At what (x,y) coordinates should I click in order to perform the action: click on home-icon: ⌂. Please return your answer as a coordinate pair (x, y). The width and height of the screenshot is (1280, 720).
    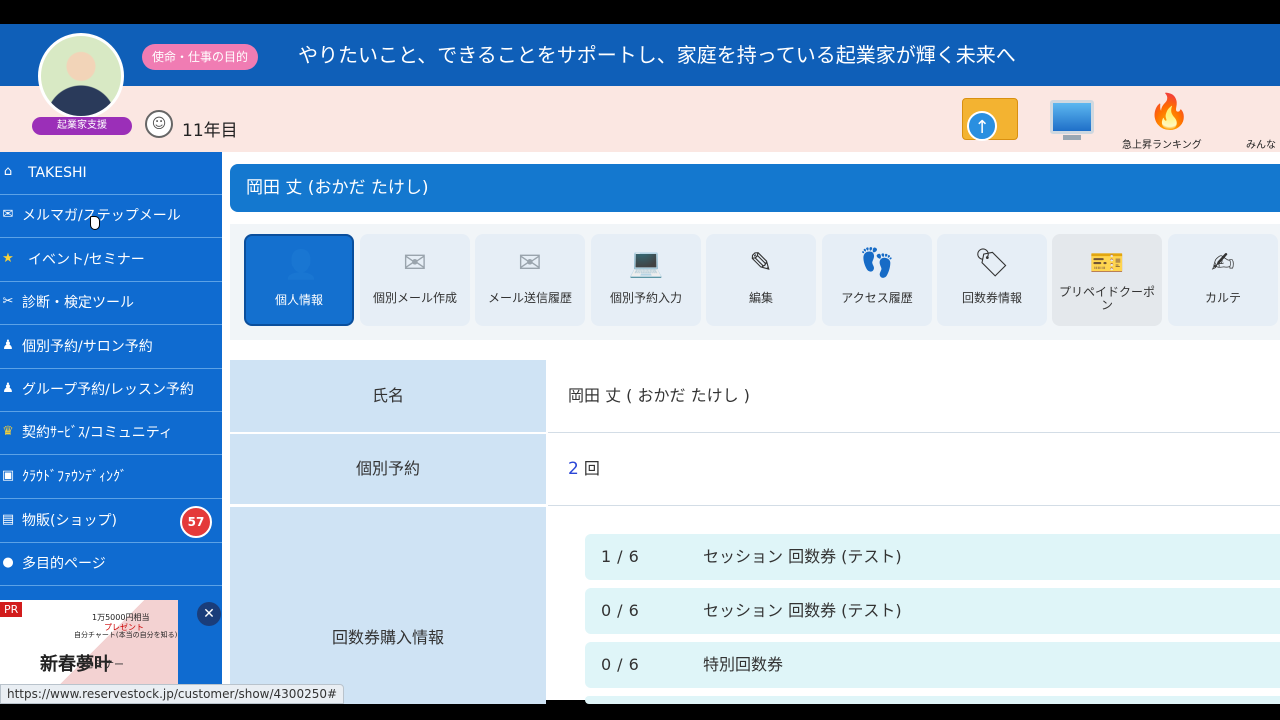
    Looking at the image, I should click on (8, 171).